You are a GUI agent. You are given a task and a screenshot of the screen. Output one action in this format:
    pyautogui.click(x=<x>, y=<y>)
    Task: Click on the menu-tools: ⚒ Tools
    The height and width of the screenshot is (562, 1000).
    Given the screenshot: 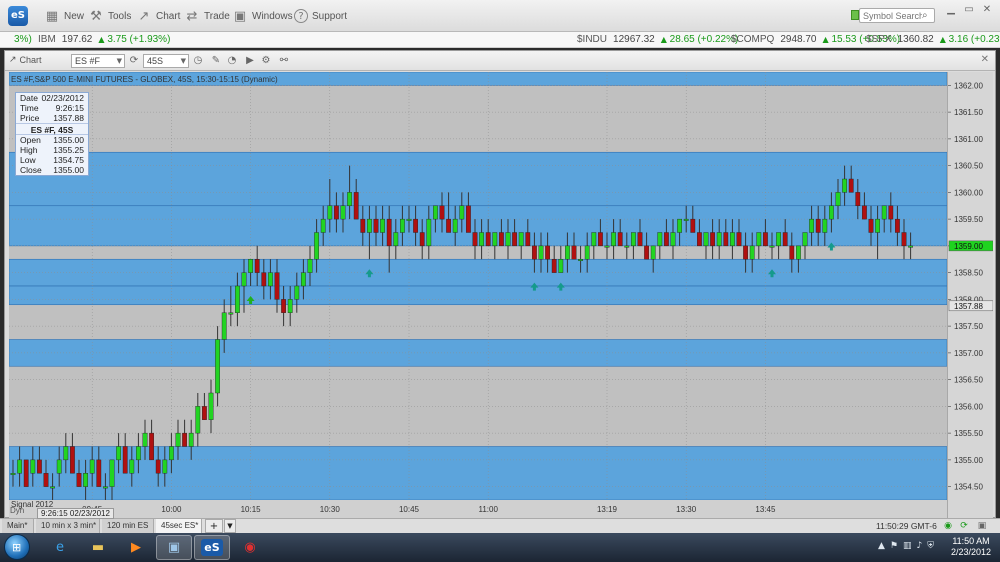 What is the action you would take?
    pyautogui.click(x=109, y=16)
    